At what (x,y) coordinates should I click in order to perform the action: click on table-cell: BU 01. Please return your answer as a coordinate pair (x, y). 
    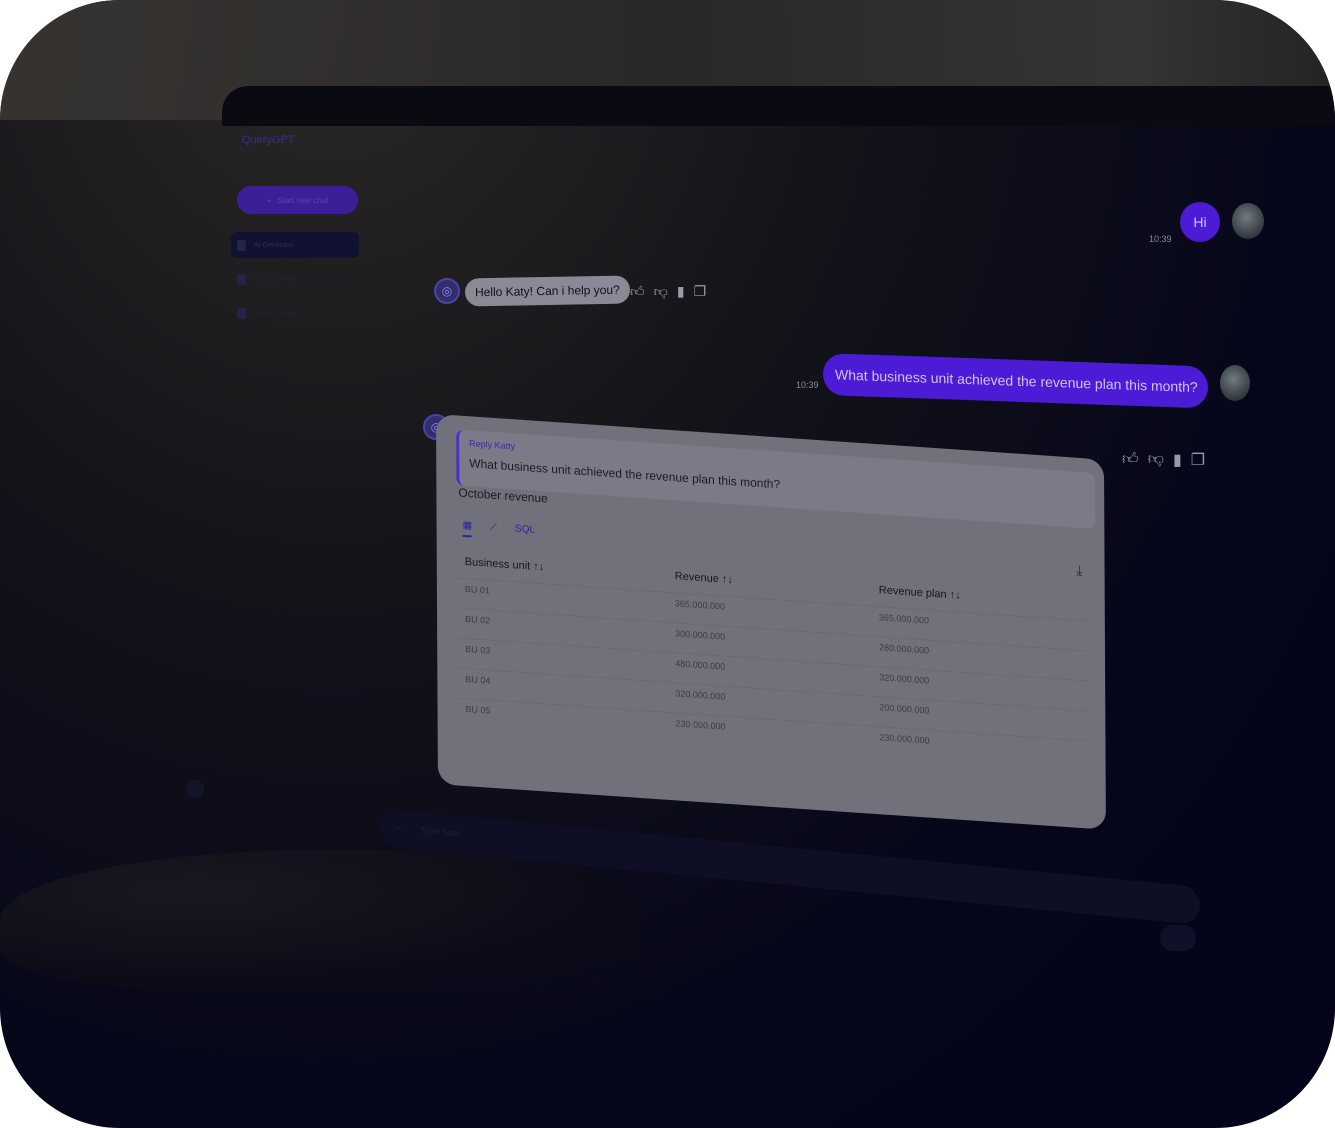
    Looking at the image, I should click on (477, 589).